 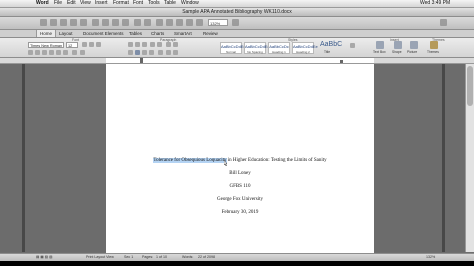 I want to click on subscript-icon, so click(x=65, y=52).